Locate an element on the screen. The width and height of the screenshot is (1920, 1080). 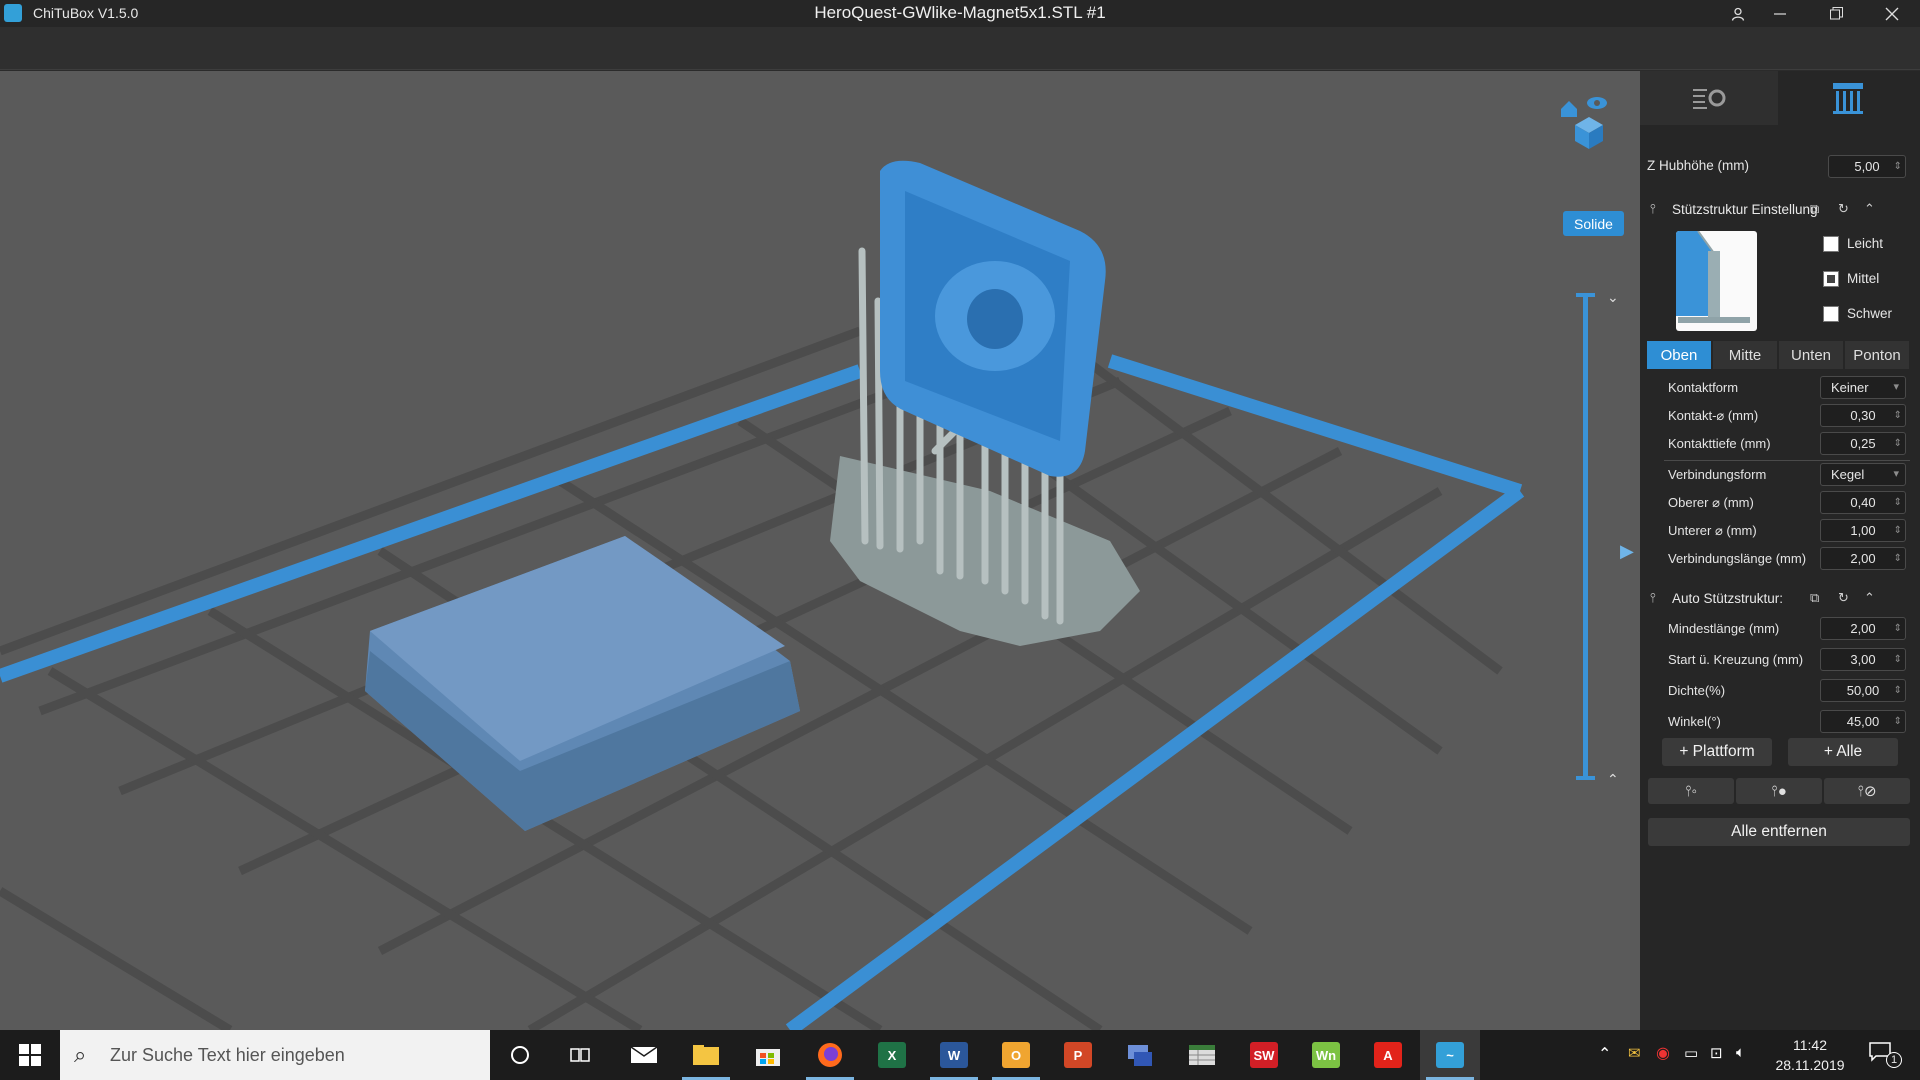
network-app-button is located at coordinates (1140, 1055).